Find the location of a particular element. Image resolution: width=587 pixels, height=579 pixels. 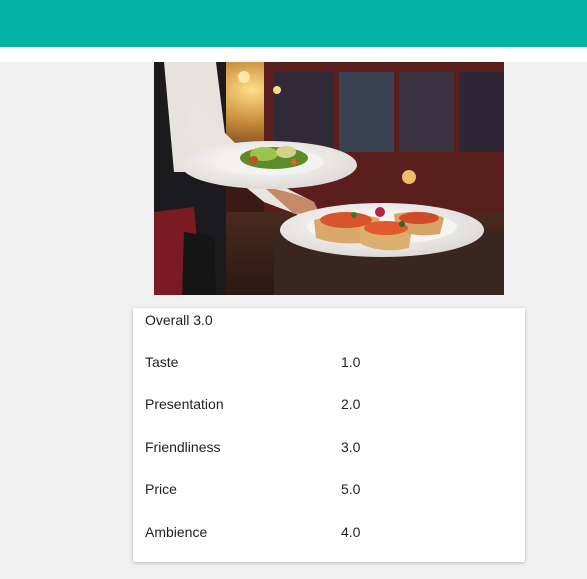

rating-label: Taste is located at coordinates (162, 362).